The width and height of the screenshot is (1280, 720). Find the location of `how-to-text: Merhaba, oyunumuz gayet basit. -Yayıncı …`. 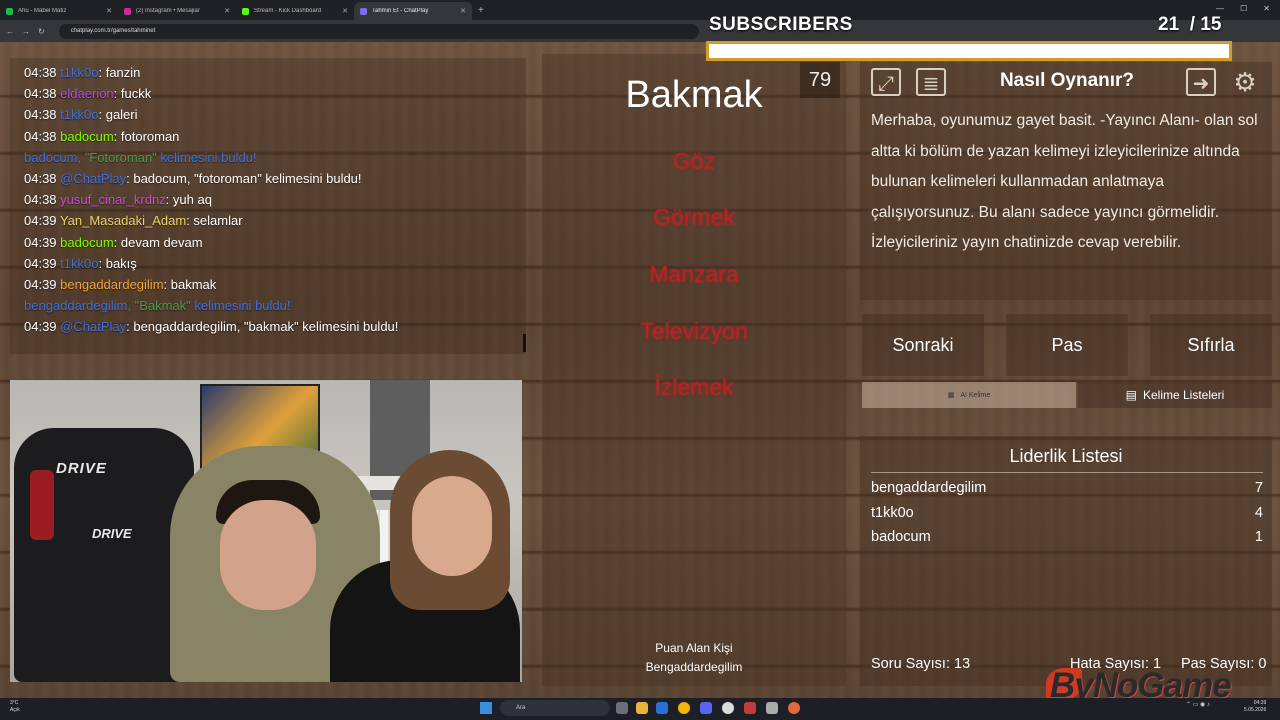

how-to-text: Merhaba, oyunumuz gayet basit. -Yayıncı … is located at coordinates (1064, 182).